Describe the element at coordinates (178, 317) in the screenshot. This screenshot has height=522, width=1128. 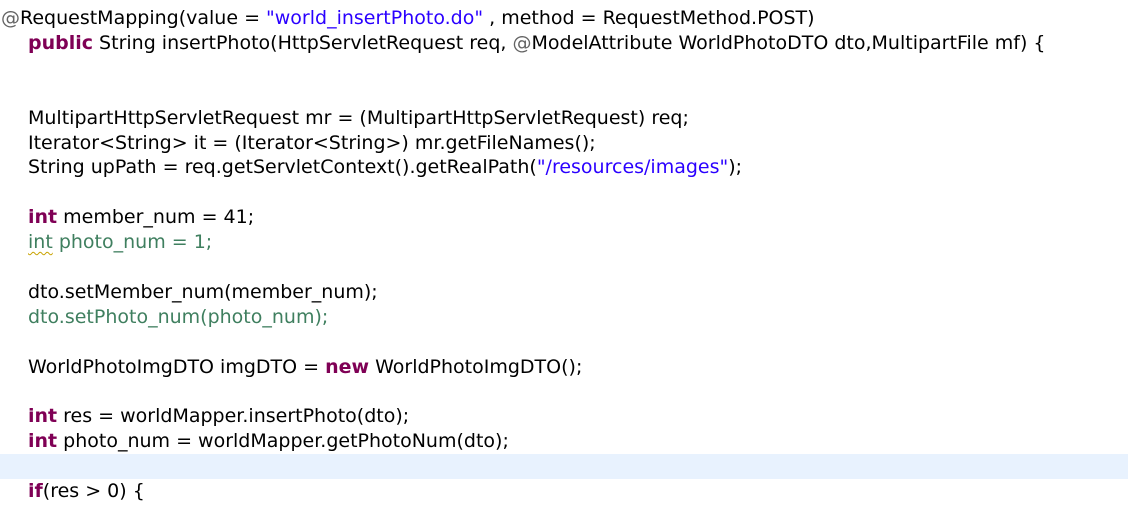
I see `code-text: dto.setPhoto_num(photo_num);` at that location.